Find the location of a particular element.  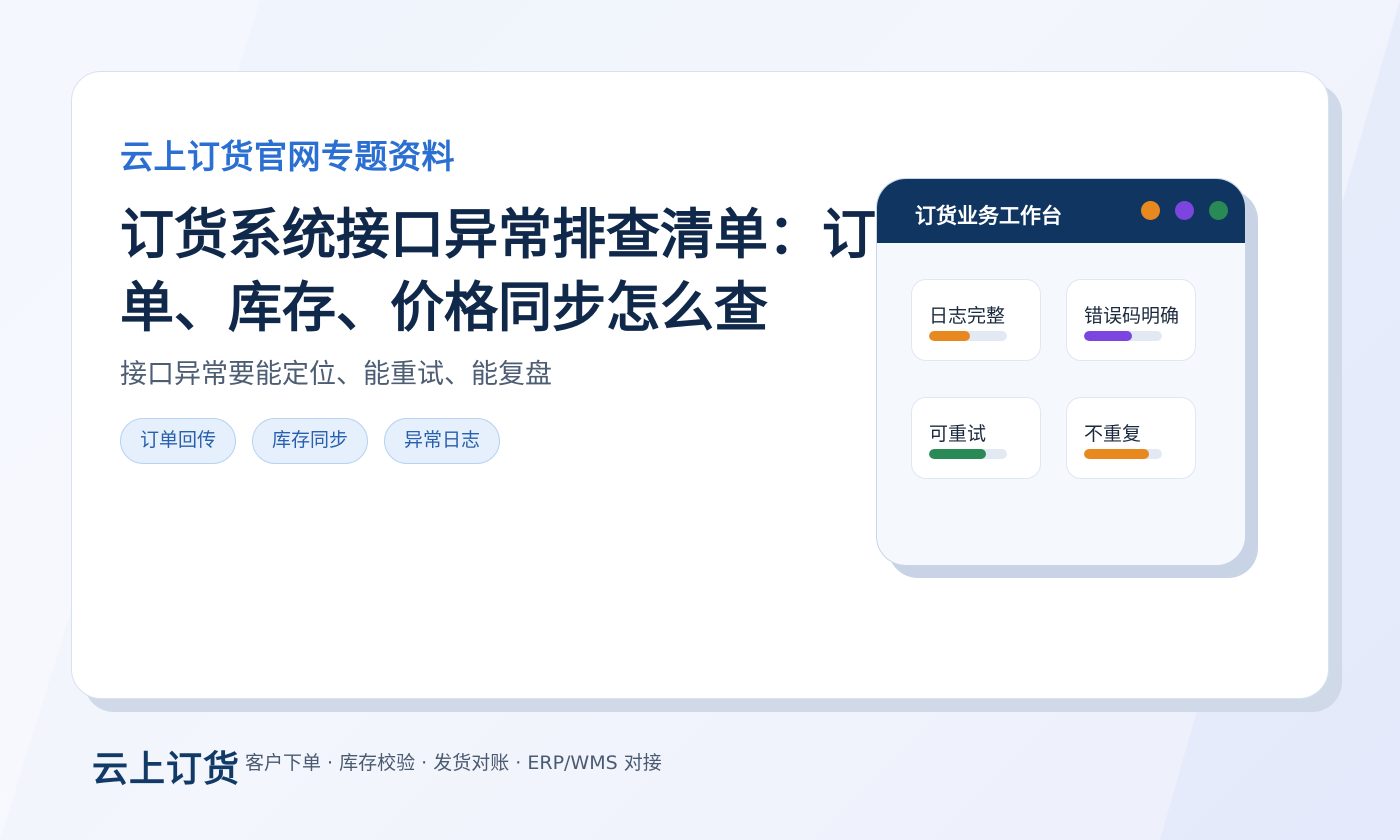

page-title: 订货系统接口异常排查清单：订单、库存、价格同步怎么查 is located at coordinates (498, 271).